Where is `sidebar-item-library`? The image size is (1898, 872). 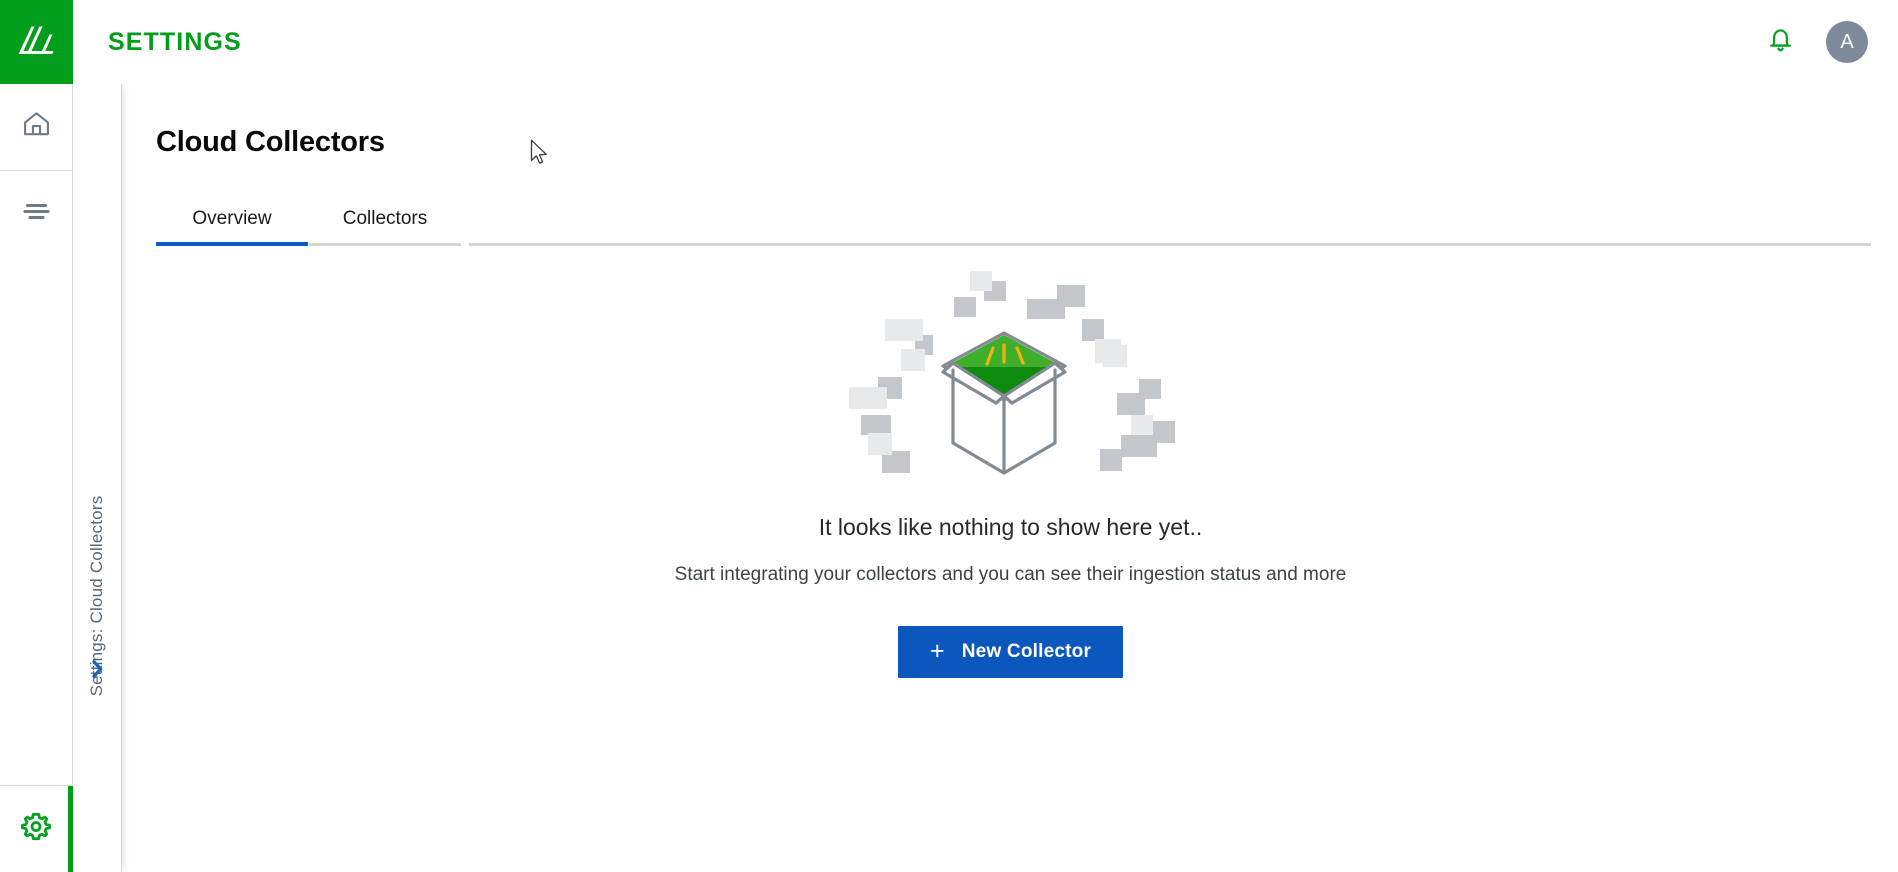 sidebar-item-library is located at coordinates (36, 214).